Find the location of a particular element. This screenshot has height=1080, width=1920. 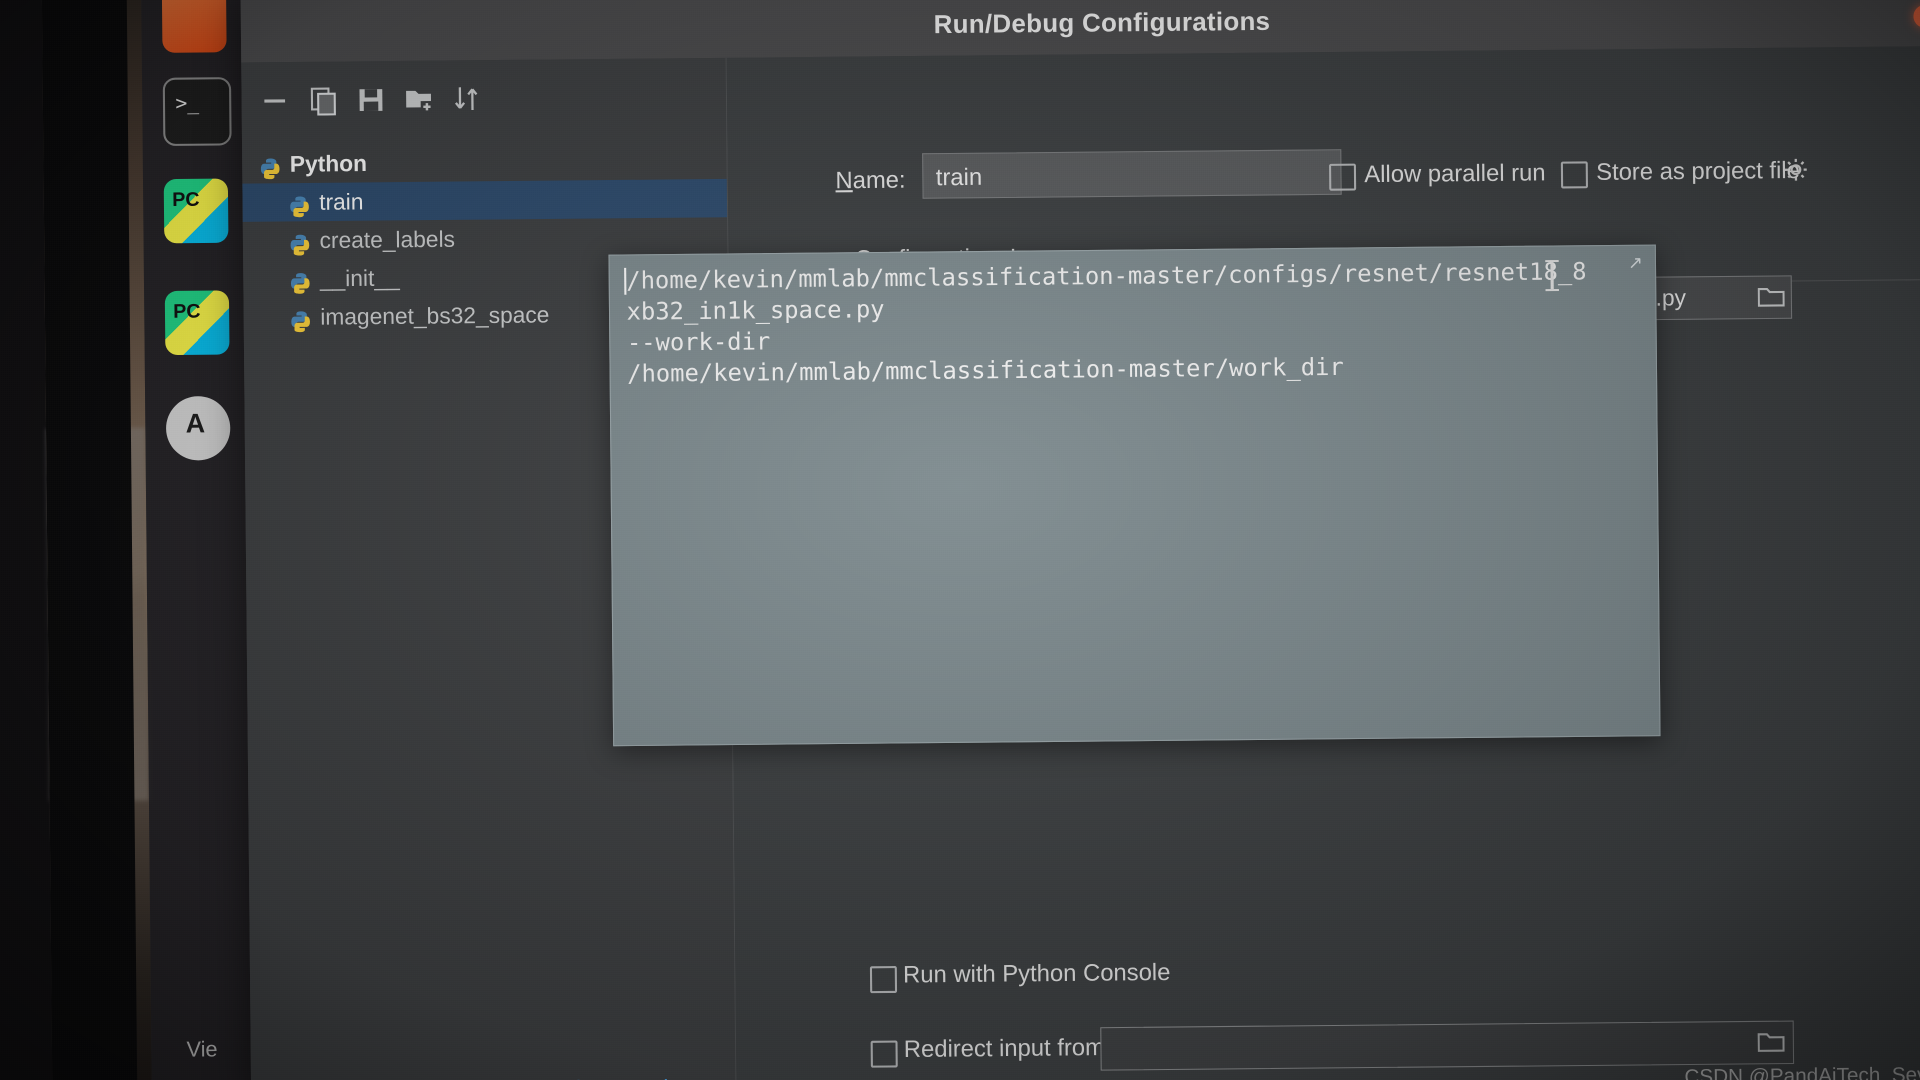

tree-item-label: train is located at coordinates (341, 201).